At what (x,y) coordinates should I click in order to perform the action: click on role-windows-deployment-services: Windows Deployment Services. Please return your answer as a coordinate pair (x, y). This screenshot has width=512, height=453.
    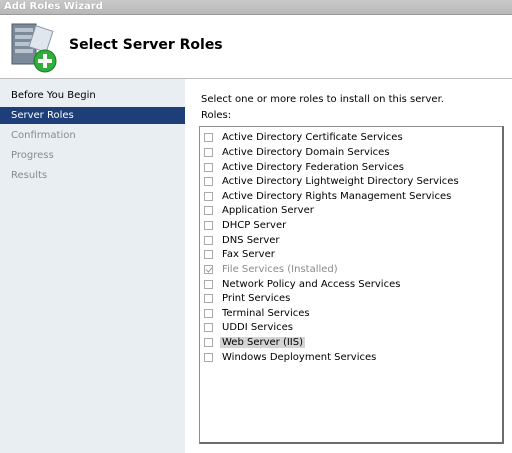
    Looking at the image, I should click on (291, 357).